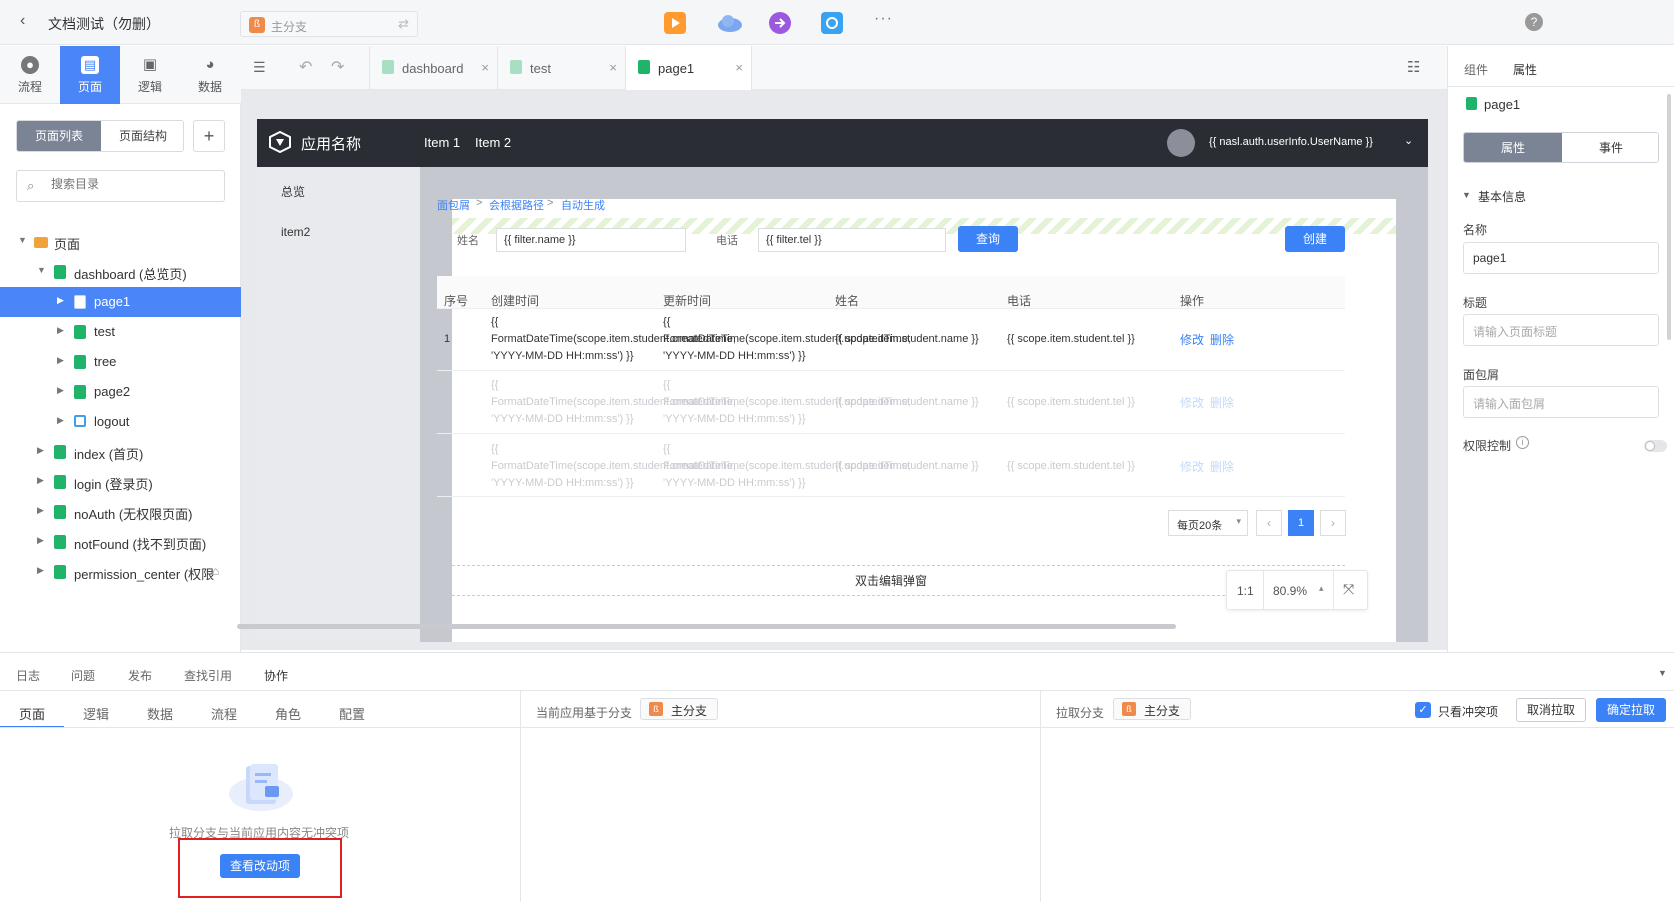  I want to click on breadcrumb-item: 会根据路径, so click(516, 205).